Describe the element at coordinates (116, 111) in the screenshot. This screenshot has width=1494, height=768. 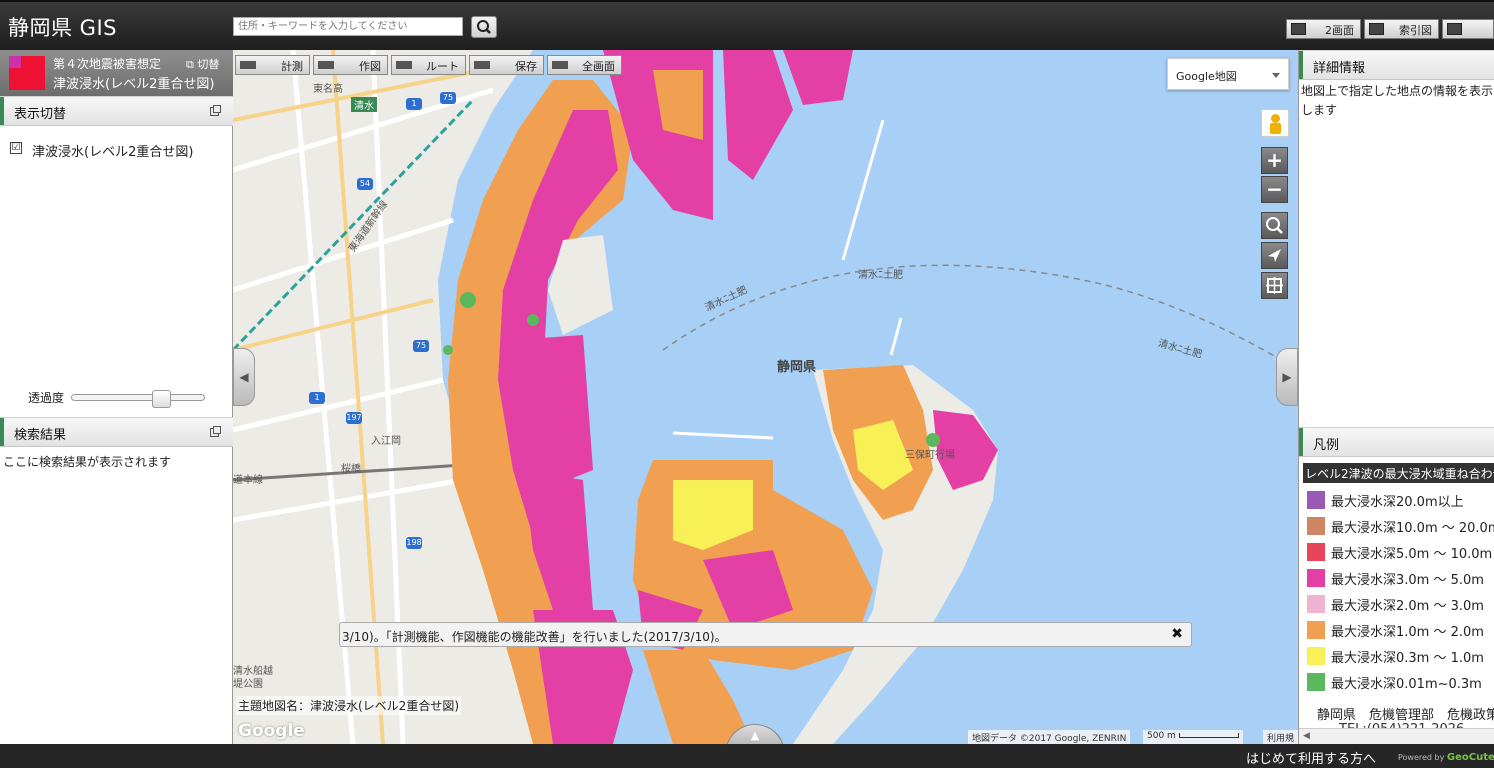
I see `display-toggle-header: 表示切替` at that location.